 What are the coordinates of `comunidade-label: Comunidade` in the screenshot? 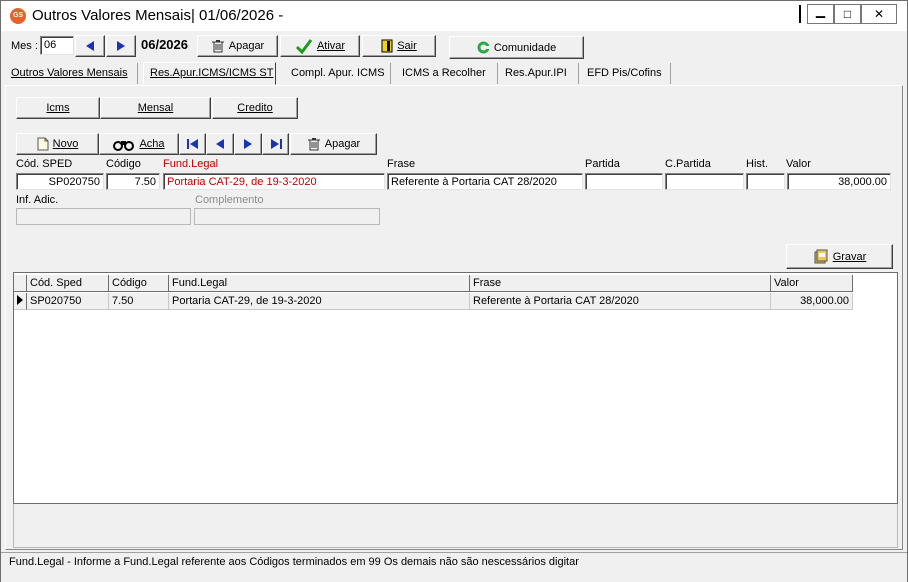 It's located at (525, 47).